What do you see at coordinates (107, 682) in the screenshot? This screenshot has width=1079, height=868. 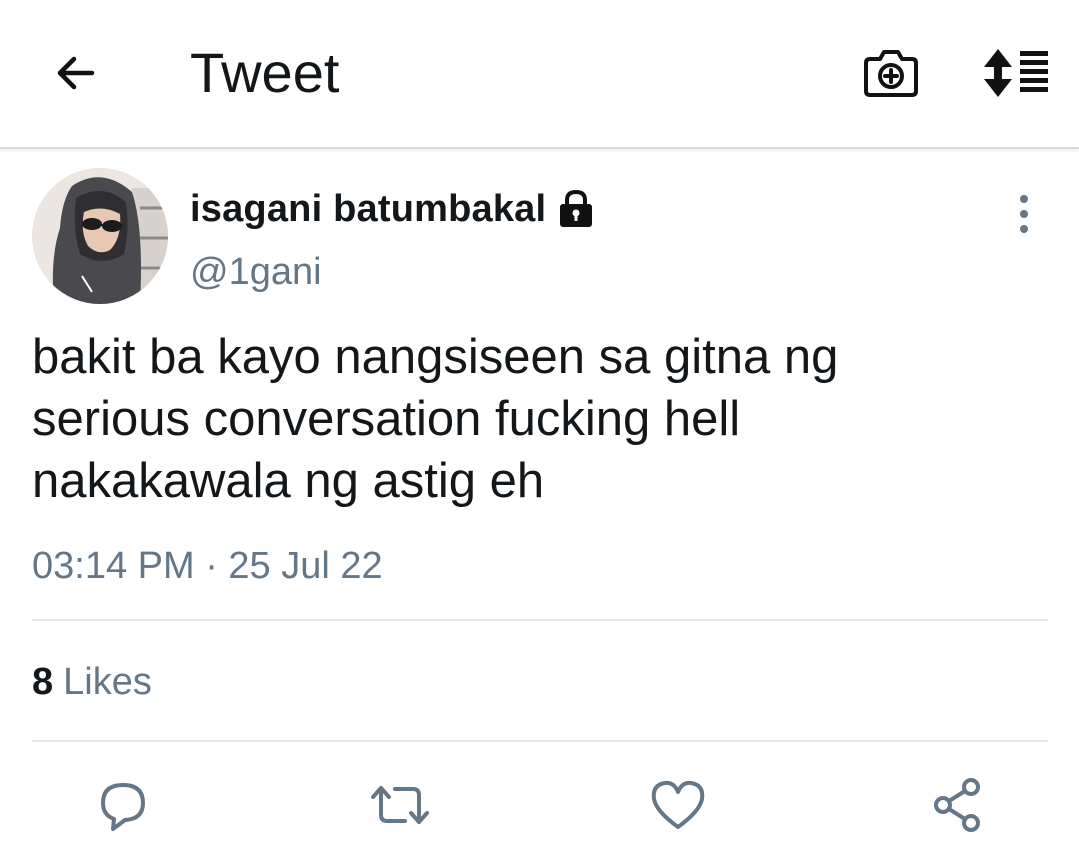 I see `likes-label: Likes` at bounding box center [107, 682].